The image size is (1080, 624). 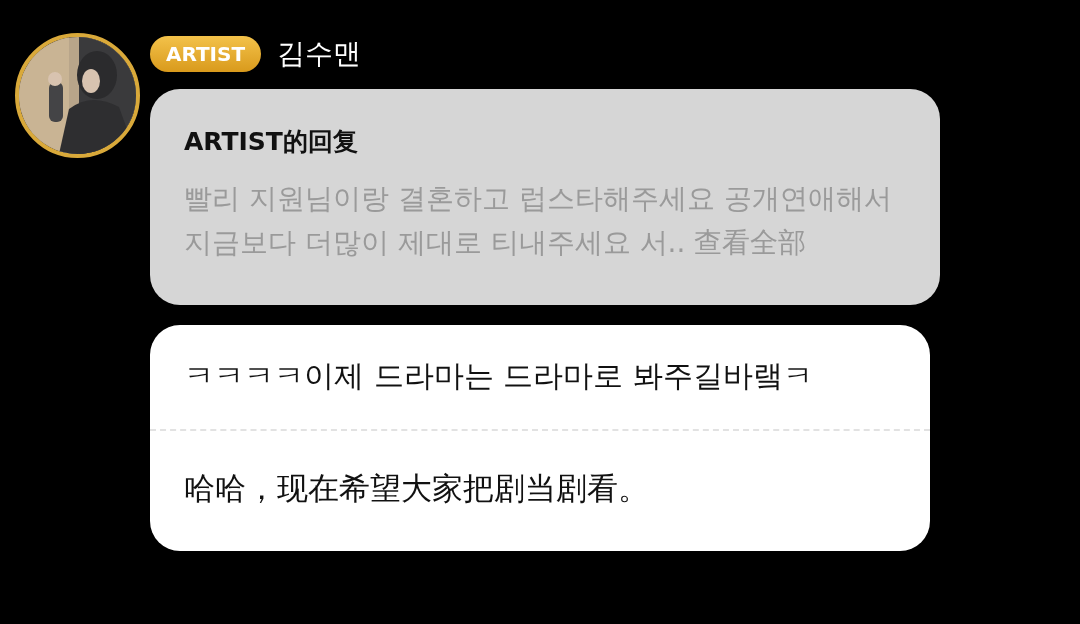 What do you see at coordinates (417, 488) in the screenshot?
I see `translation-text: 哈哈，现在希望大家把剧当剧看。` at bounding box center [417, 488].